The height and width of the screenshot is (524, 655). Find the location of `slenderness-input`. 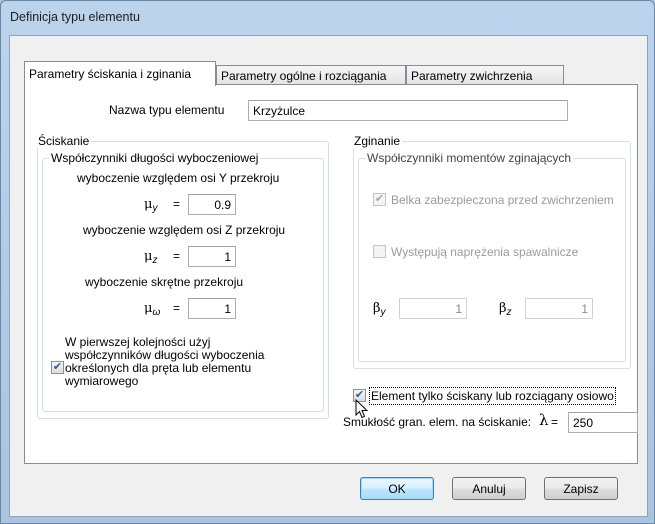

slenderness-input is located at coordinates (603, 422).